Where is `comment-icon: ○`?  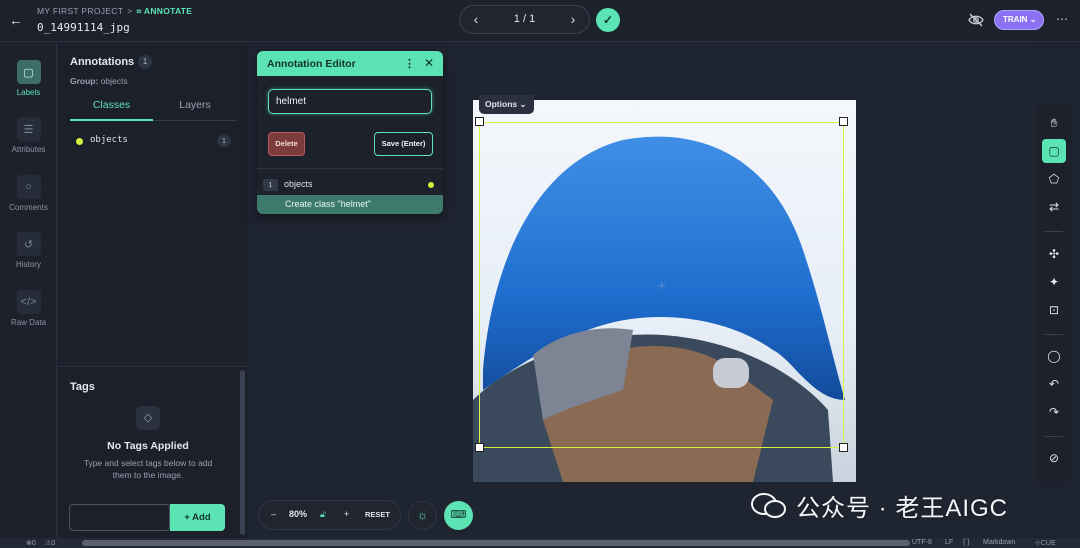 comment-icon: ○ is located at coordinates (28, 187).